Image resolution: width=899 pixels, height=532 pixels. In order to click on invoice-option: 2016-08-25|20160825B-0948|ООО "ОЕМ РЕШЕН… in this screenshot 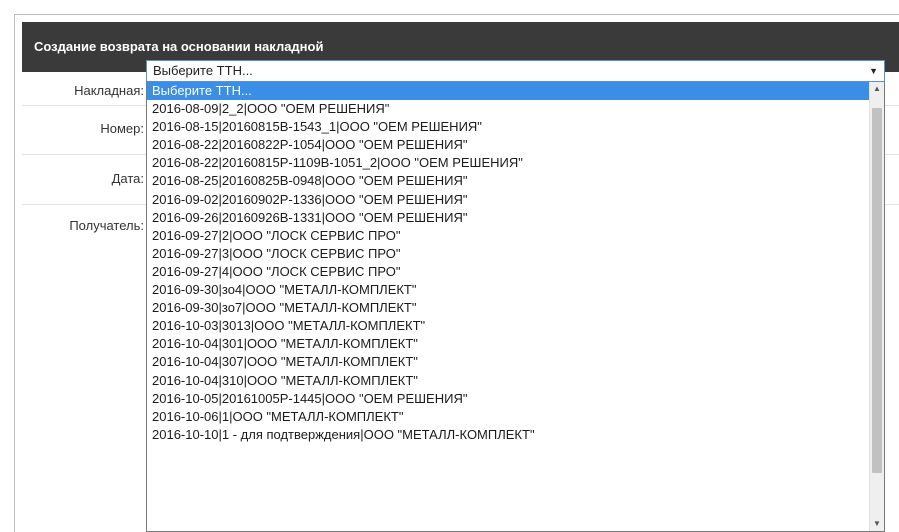, I will do `click(509, 181)`.